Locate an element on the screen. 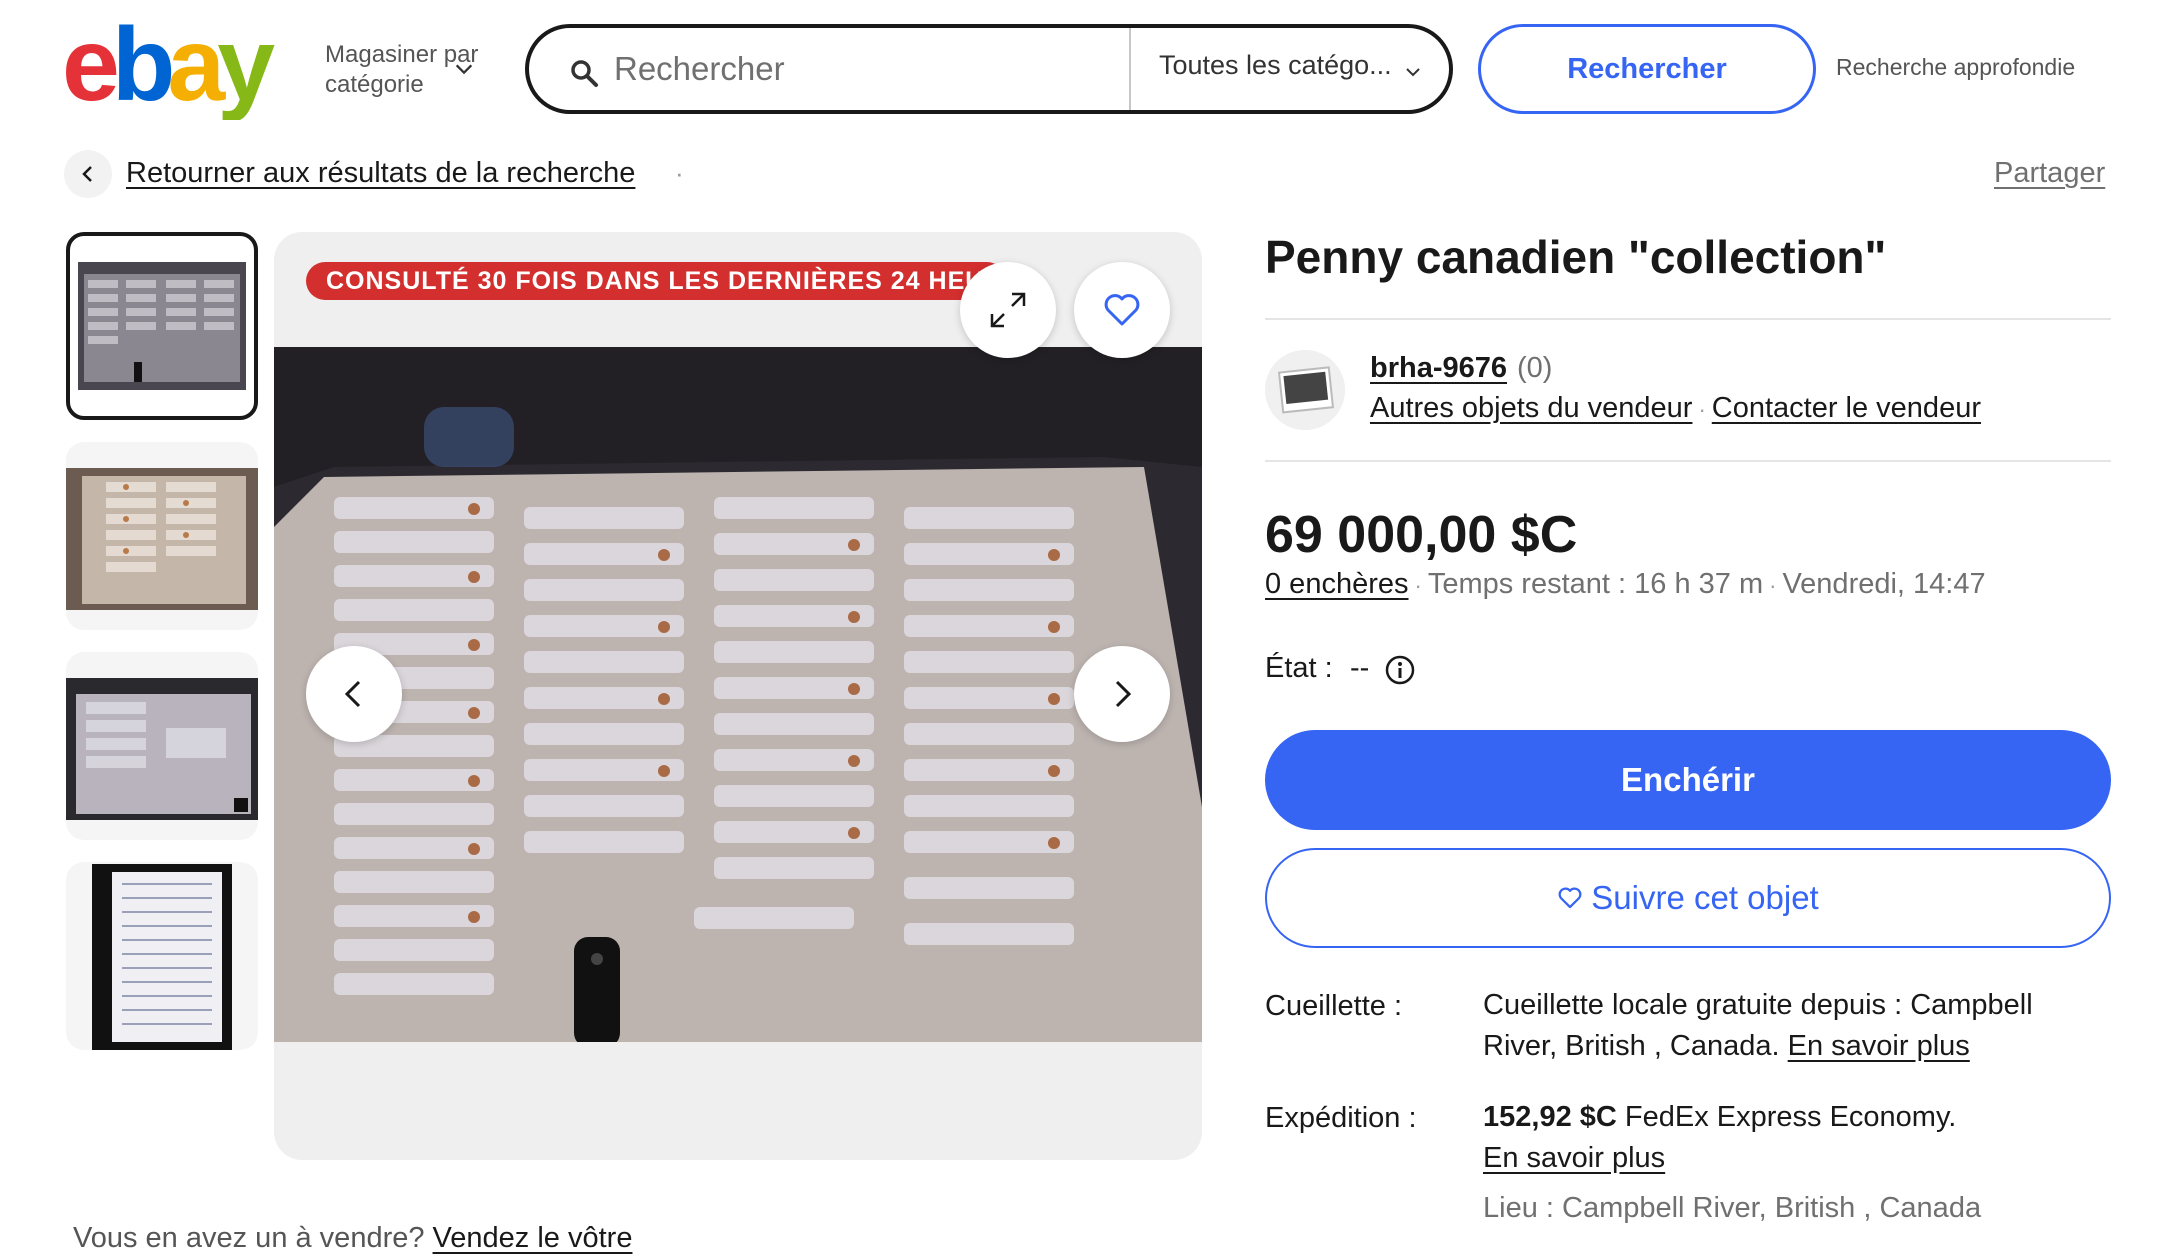  search-icon is located at coordinates (584, 73).